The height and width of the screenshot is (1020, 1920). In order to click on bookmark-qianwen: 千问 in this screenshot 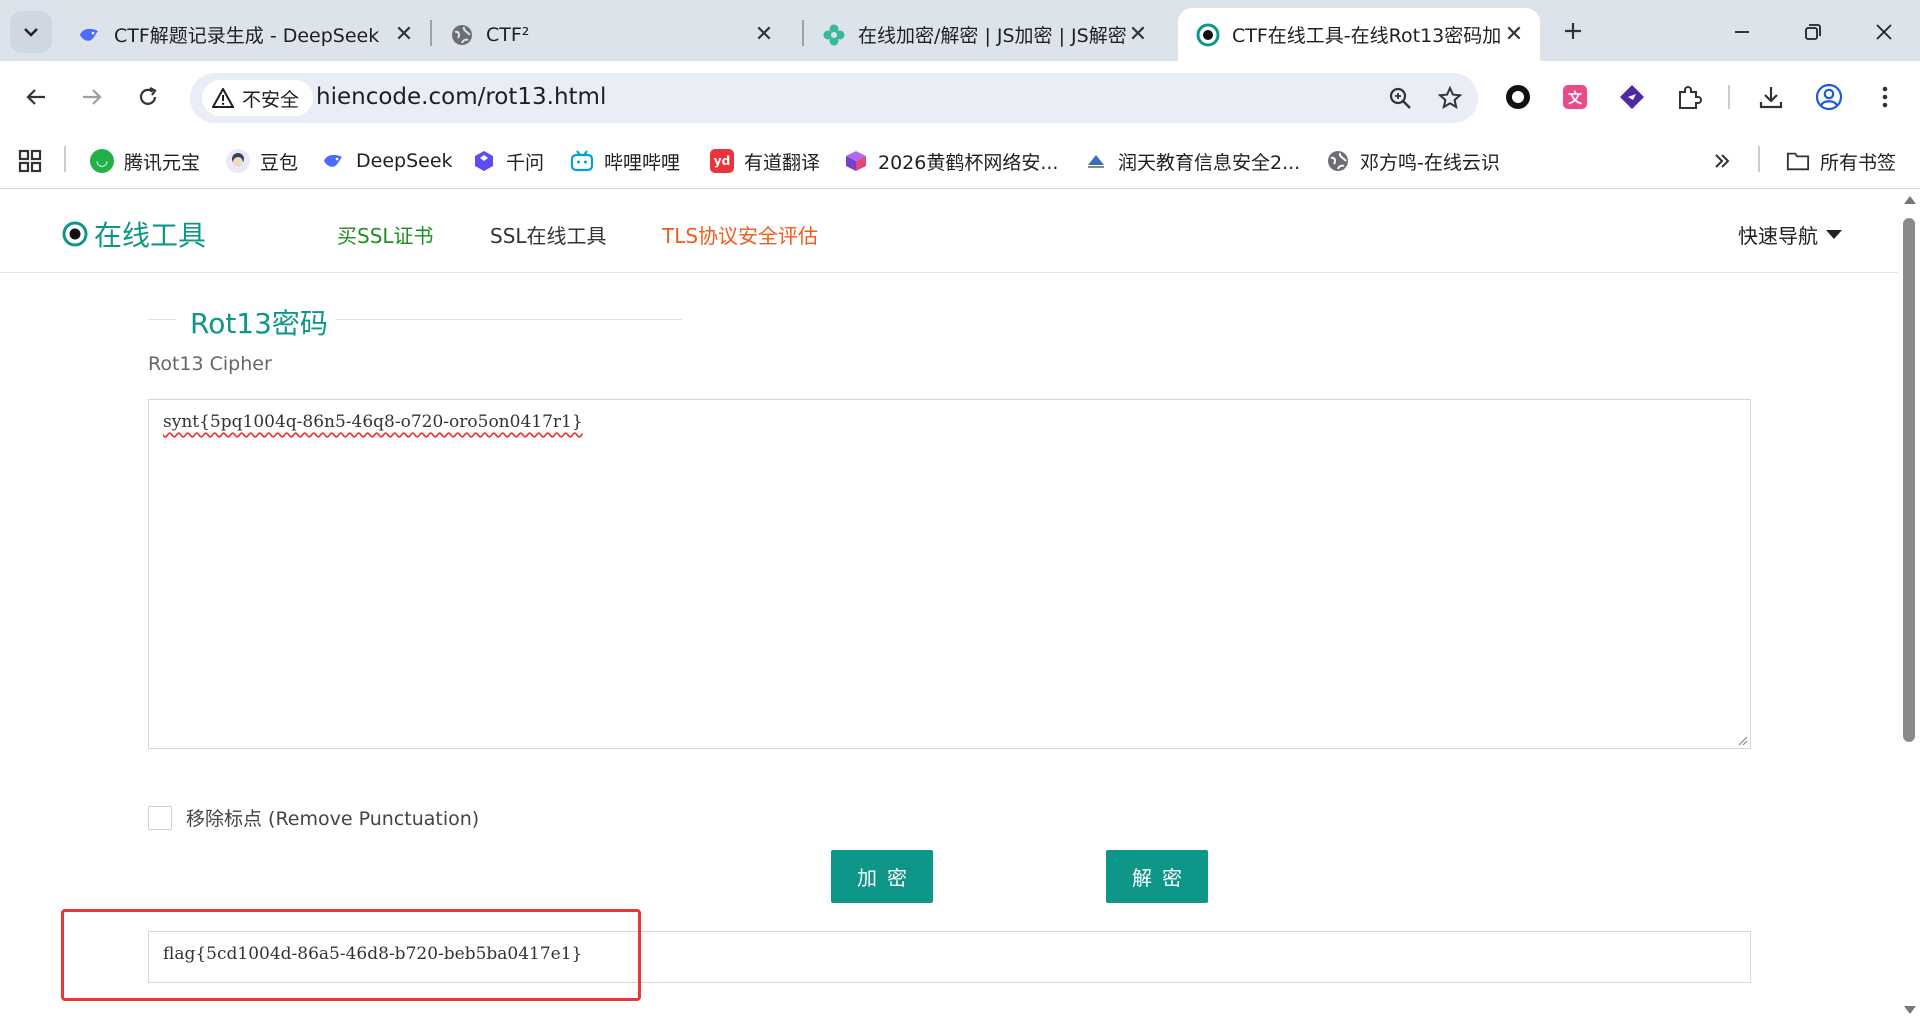, I will do `click(508, 161)`.